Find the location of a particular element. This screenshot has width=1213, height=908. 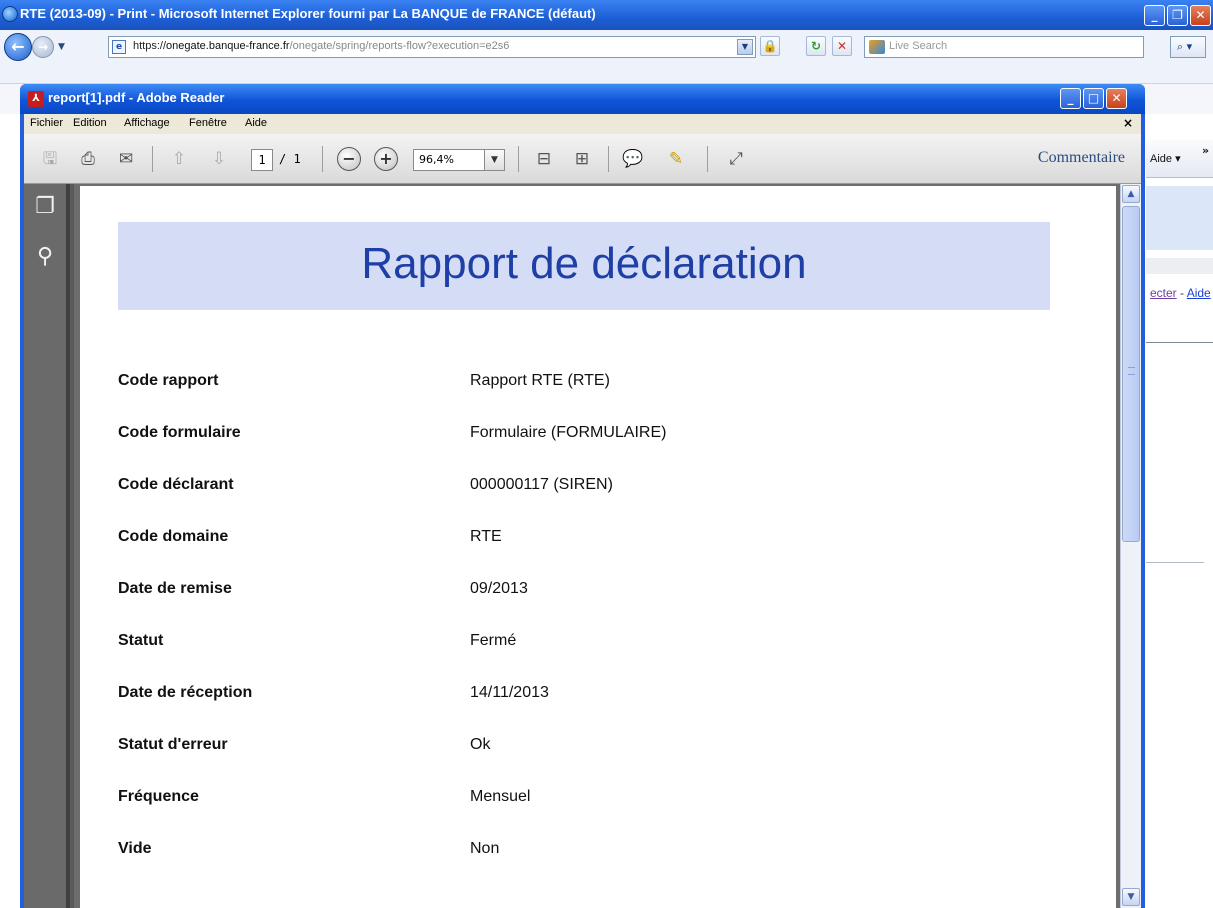

row-value: Rapport RTE (RTE) is located at coordinates (540, 380).